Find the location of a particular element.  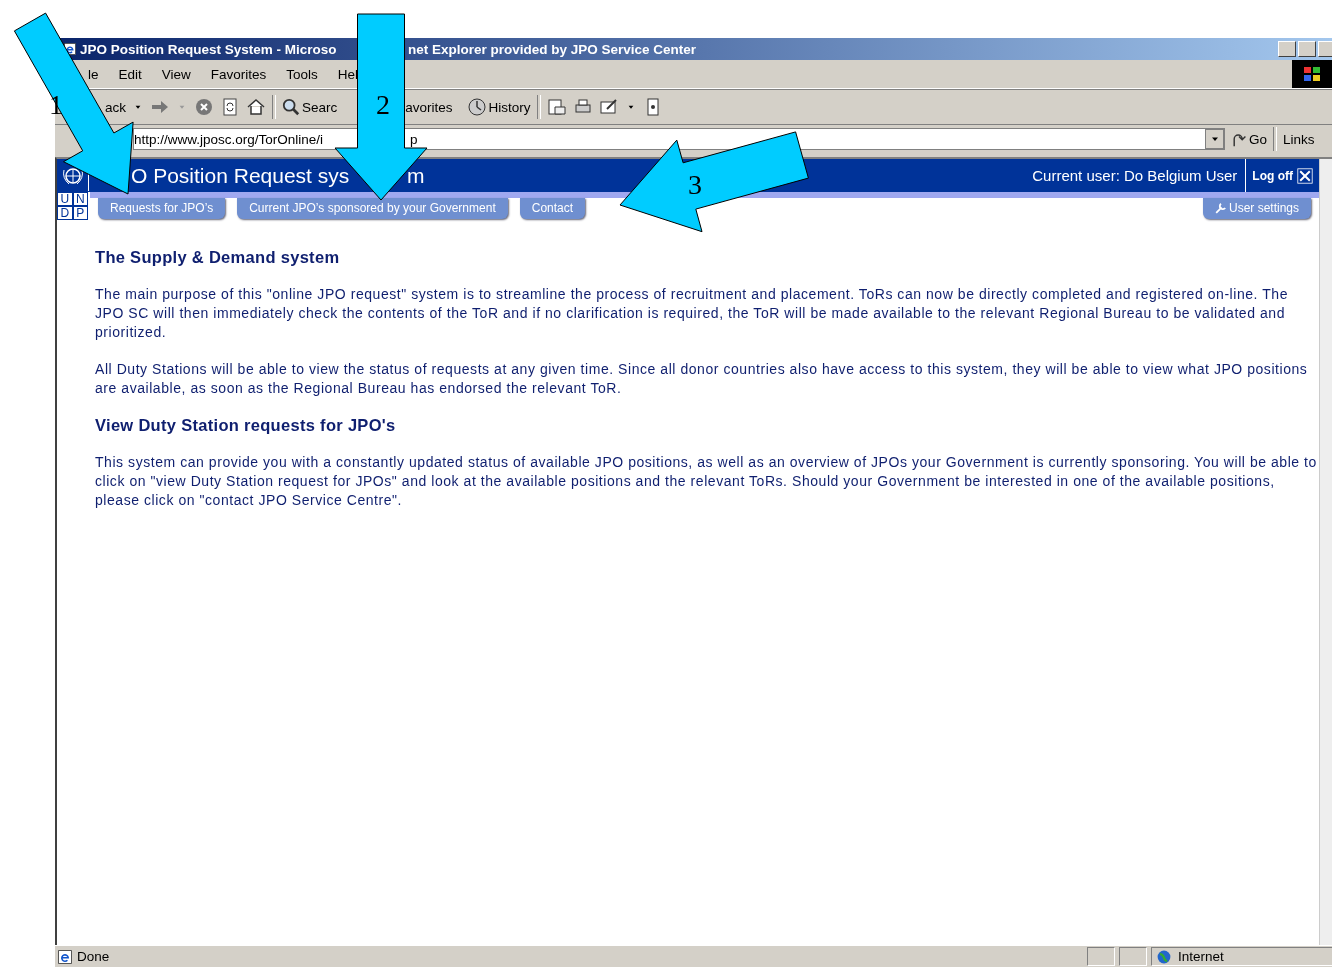

window-title: JPO Position Request System - Microso is located at coordinates (209, 49).